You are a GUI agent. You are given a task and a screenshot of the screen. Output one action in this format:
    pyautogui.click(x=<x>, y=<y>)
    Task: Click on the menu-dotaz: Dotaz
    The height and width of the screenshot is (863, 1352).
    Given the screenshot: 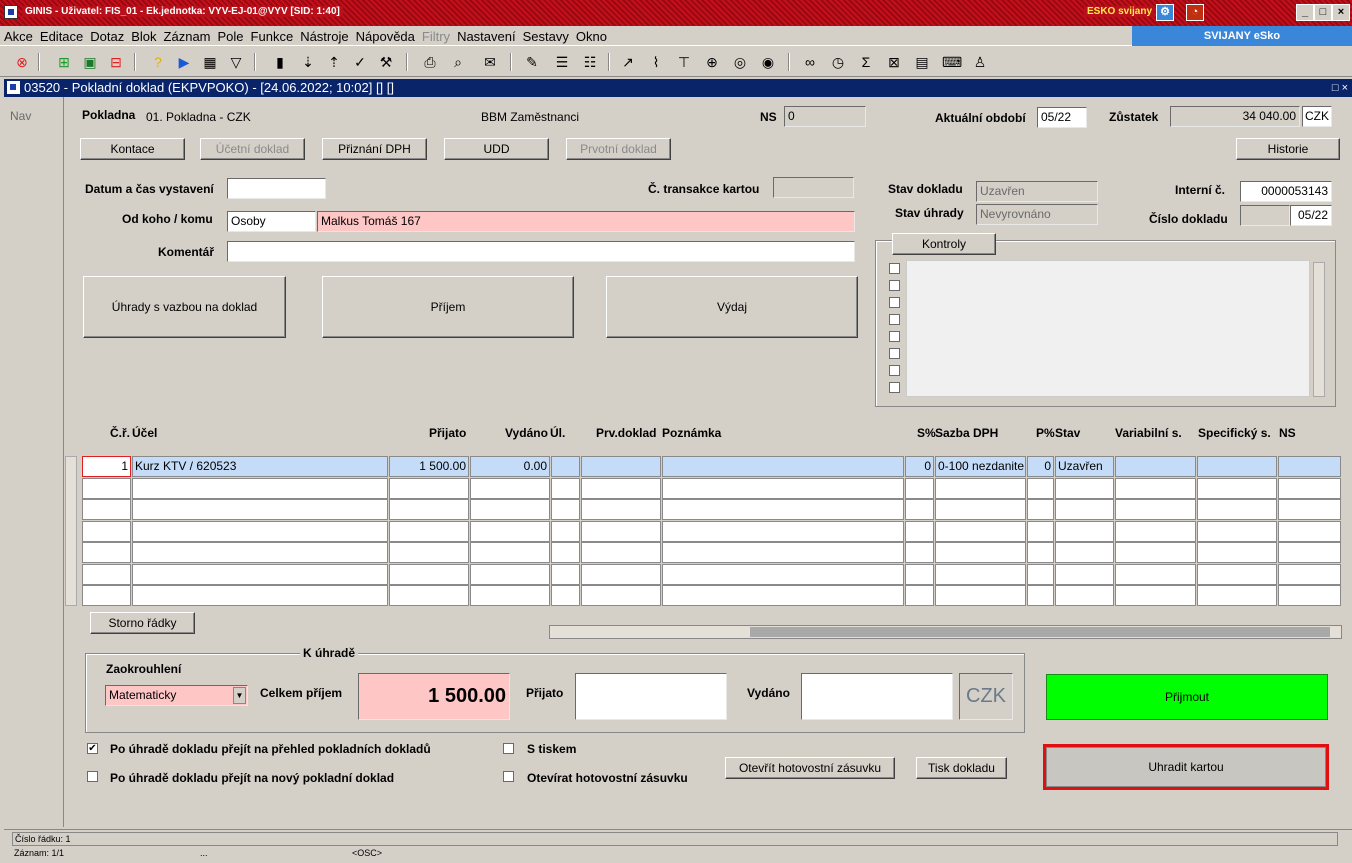 What is the action you would take?
    pyautogui.click(x=106, y=35)
    